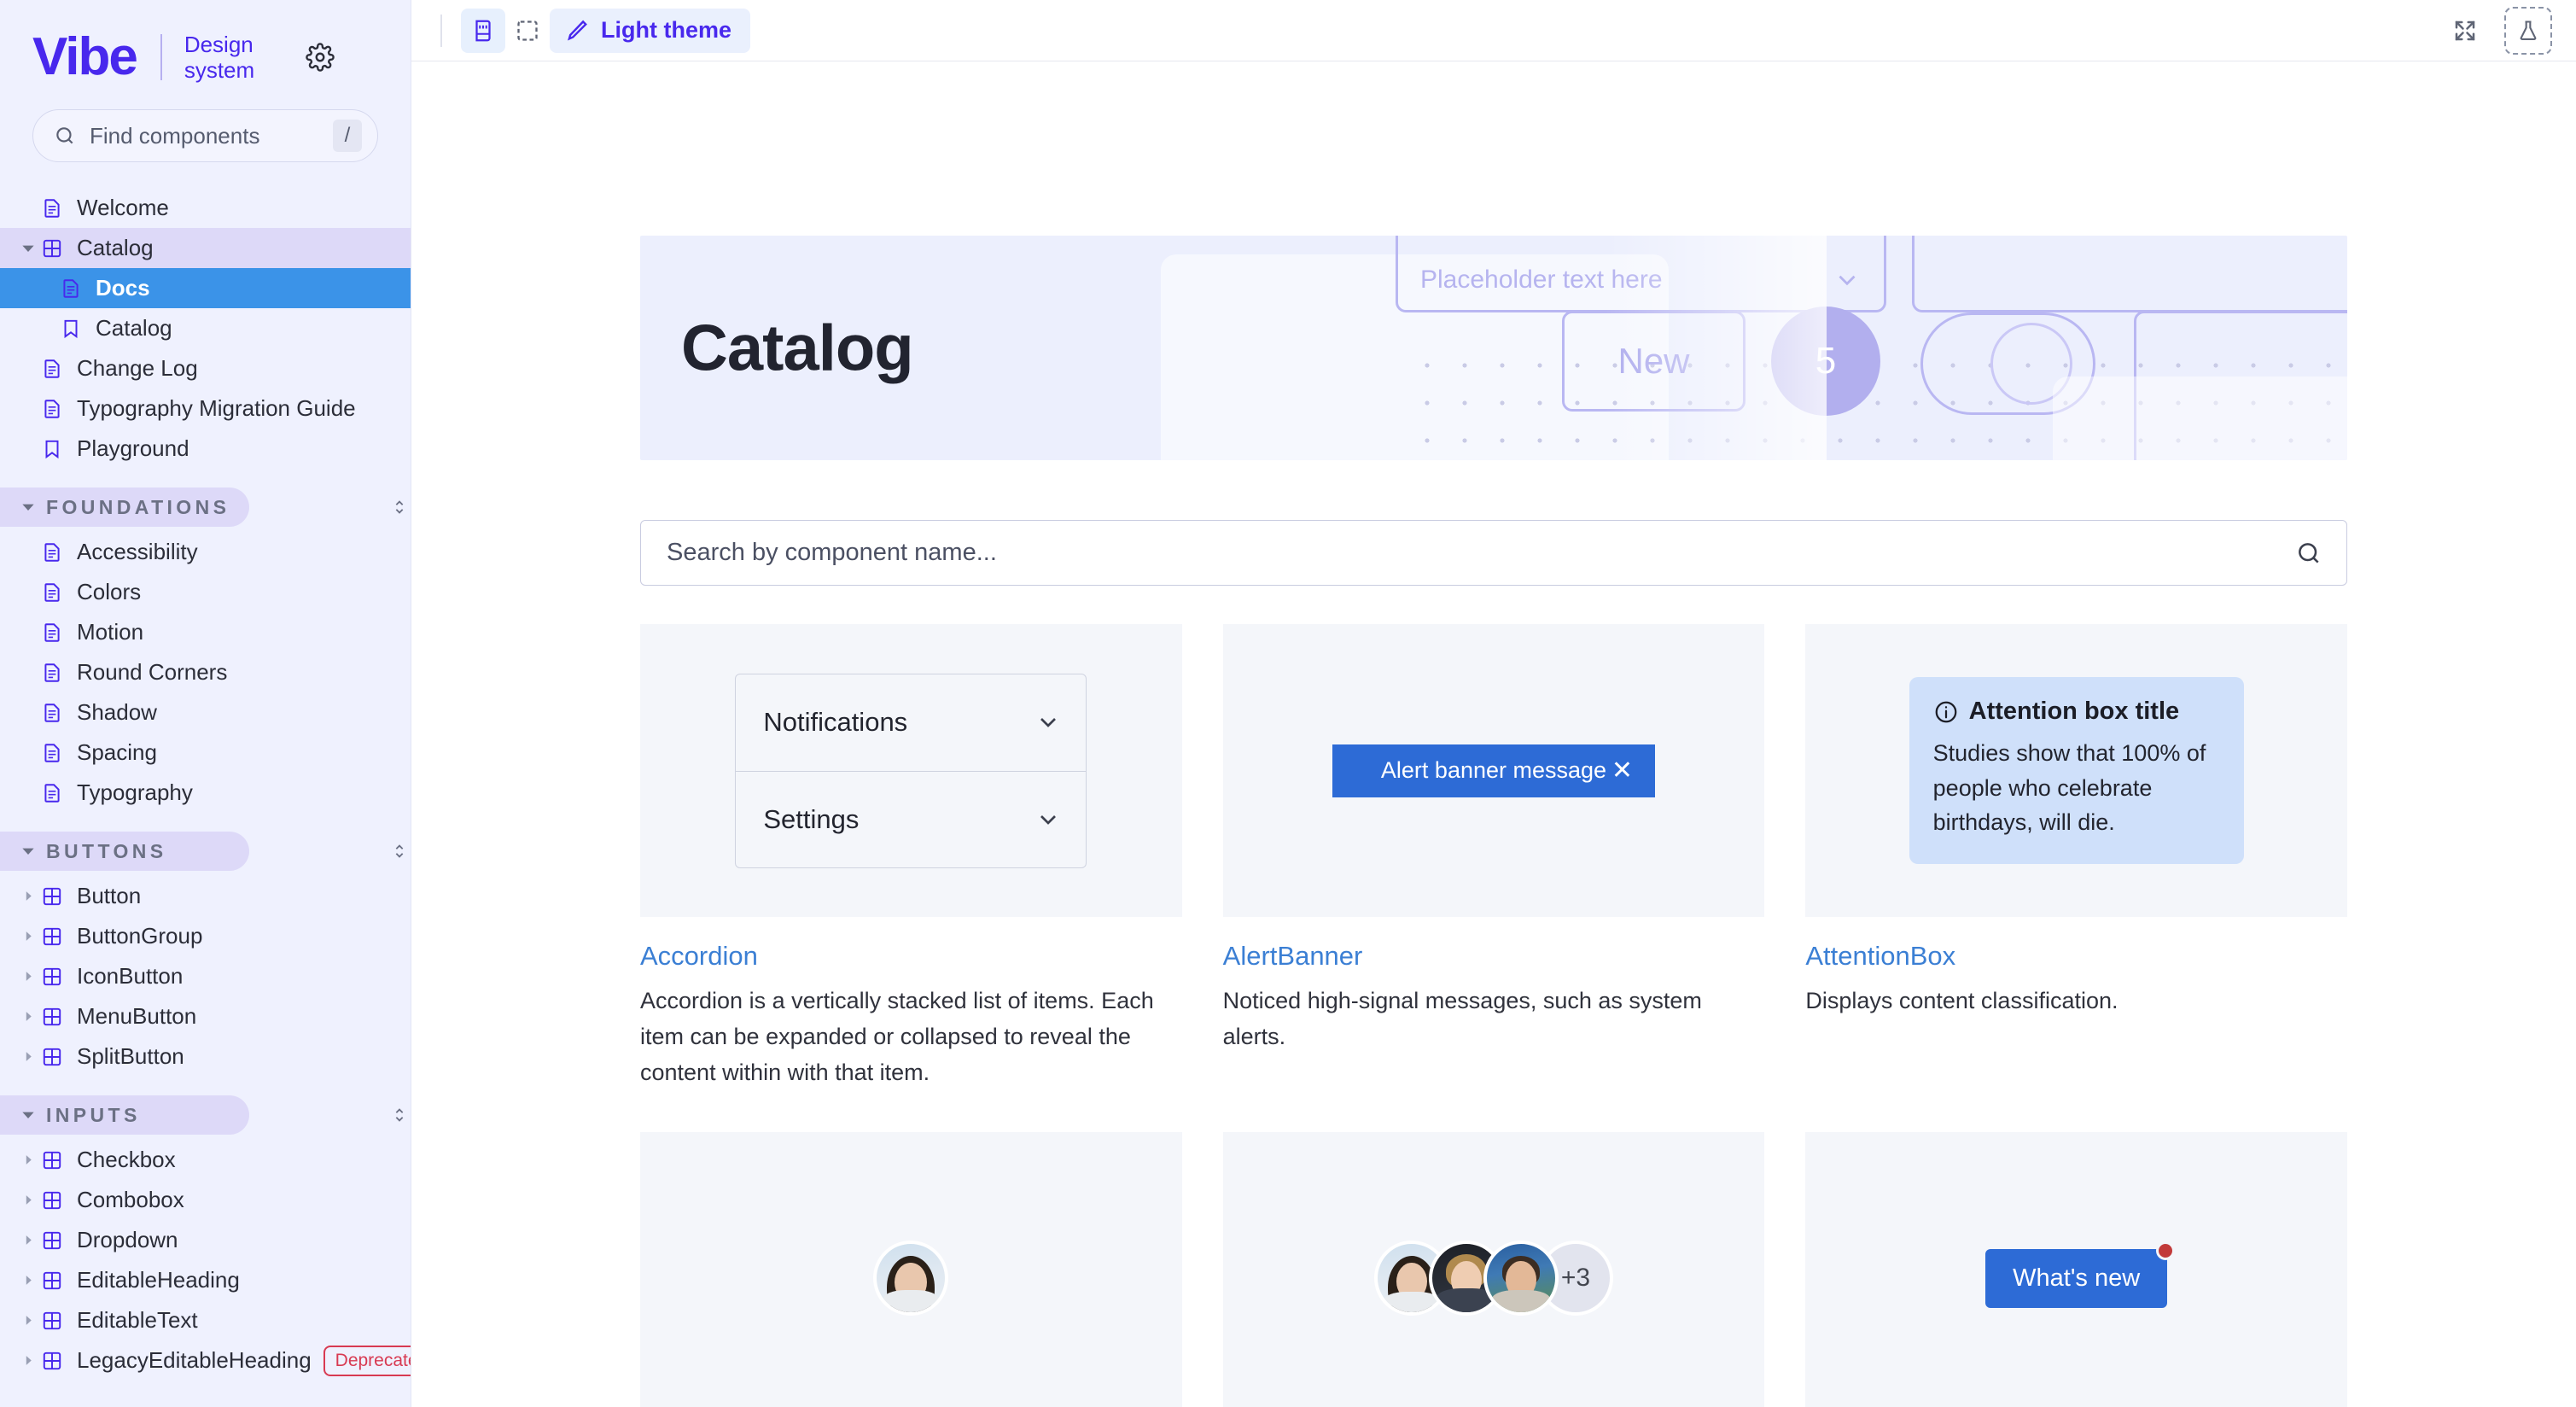 Image resolution: width=2576 pixels, height=1407 pixels. I want to click on decor-toggle-knob, so click(2031, 364).